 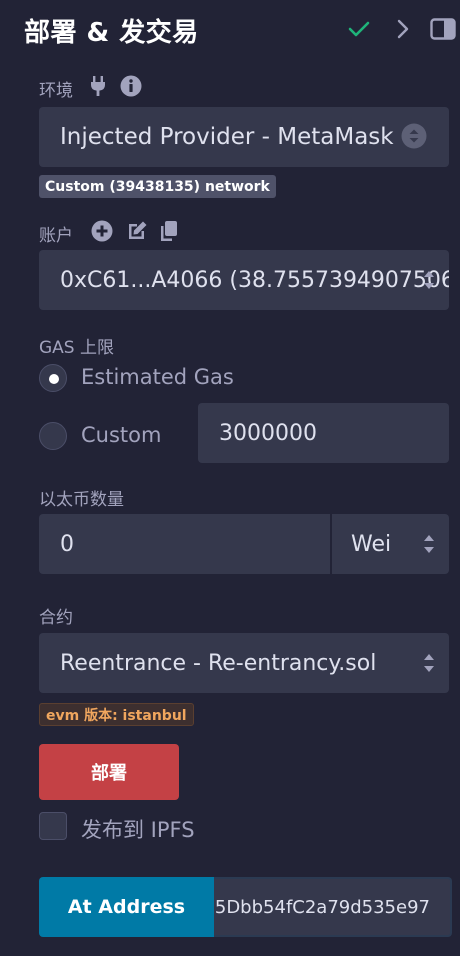 I want to click on custom-gas-label: Custom, so click(x=121, y=435).